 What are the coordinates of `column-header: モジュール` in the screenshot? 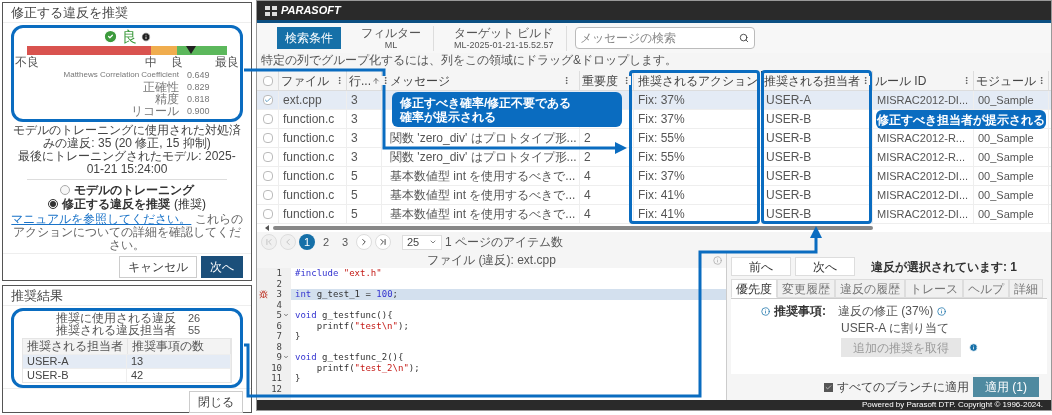 It's located at (1011, 80).